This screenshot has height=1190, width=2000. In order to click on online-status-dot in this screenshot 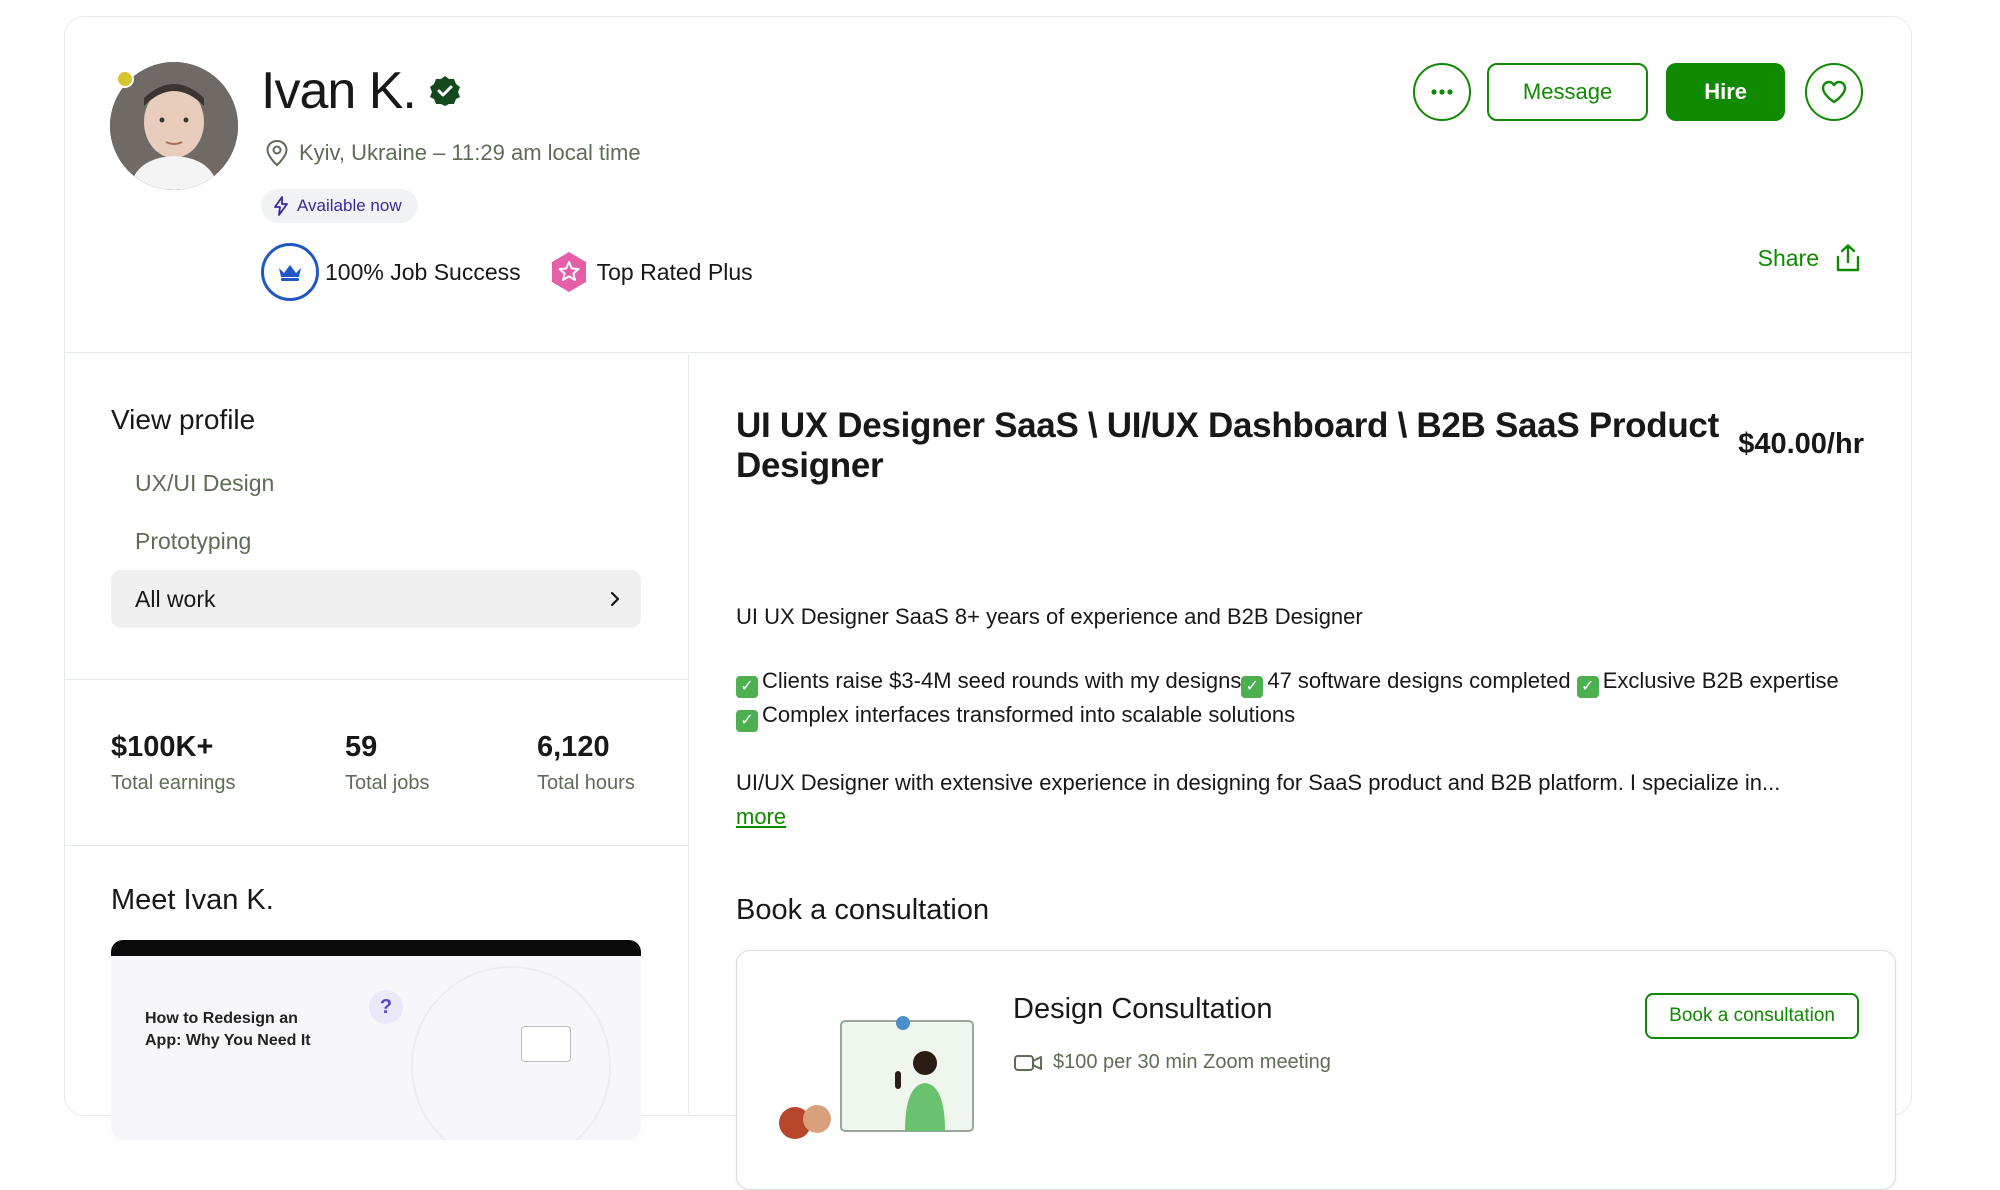, I will do `click(125, 79)`.